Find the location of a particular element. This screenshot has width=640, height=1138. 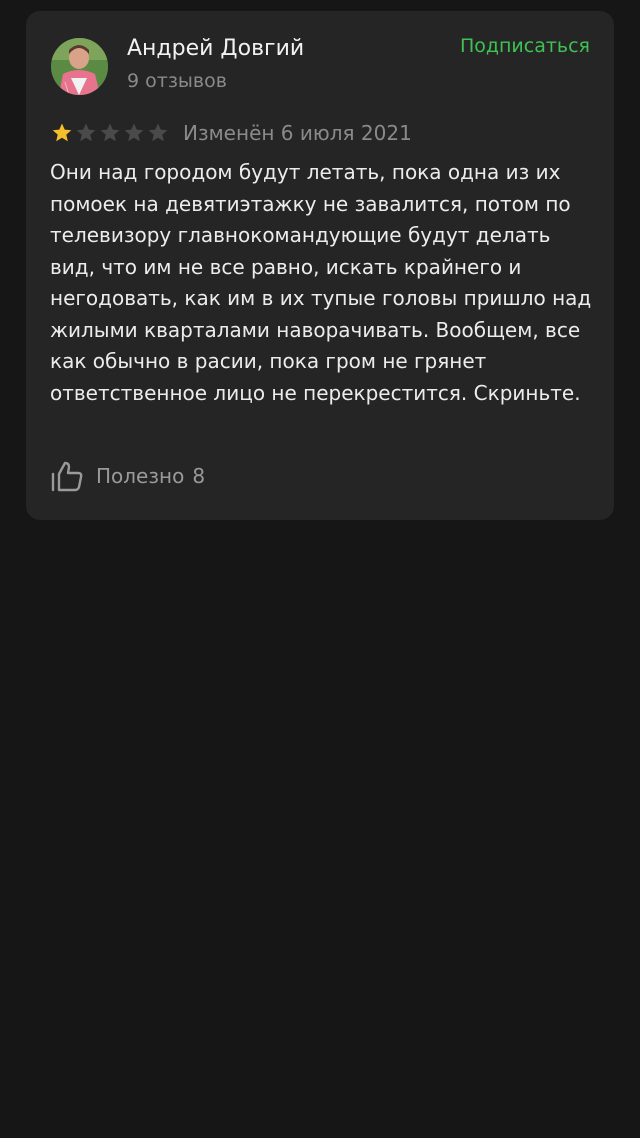

star-rating is located at coordinates (110, 133).